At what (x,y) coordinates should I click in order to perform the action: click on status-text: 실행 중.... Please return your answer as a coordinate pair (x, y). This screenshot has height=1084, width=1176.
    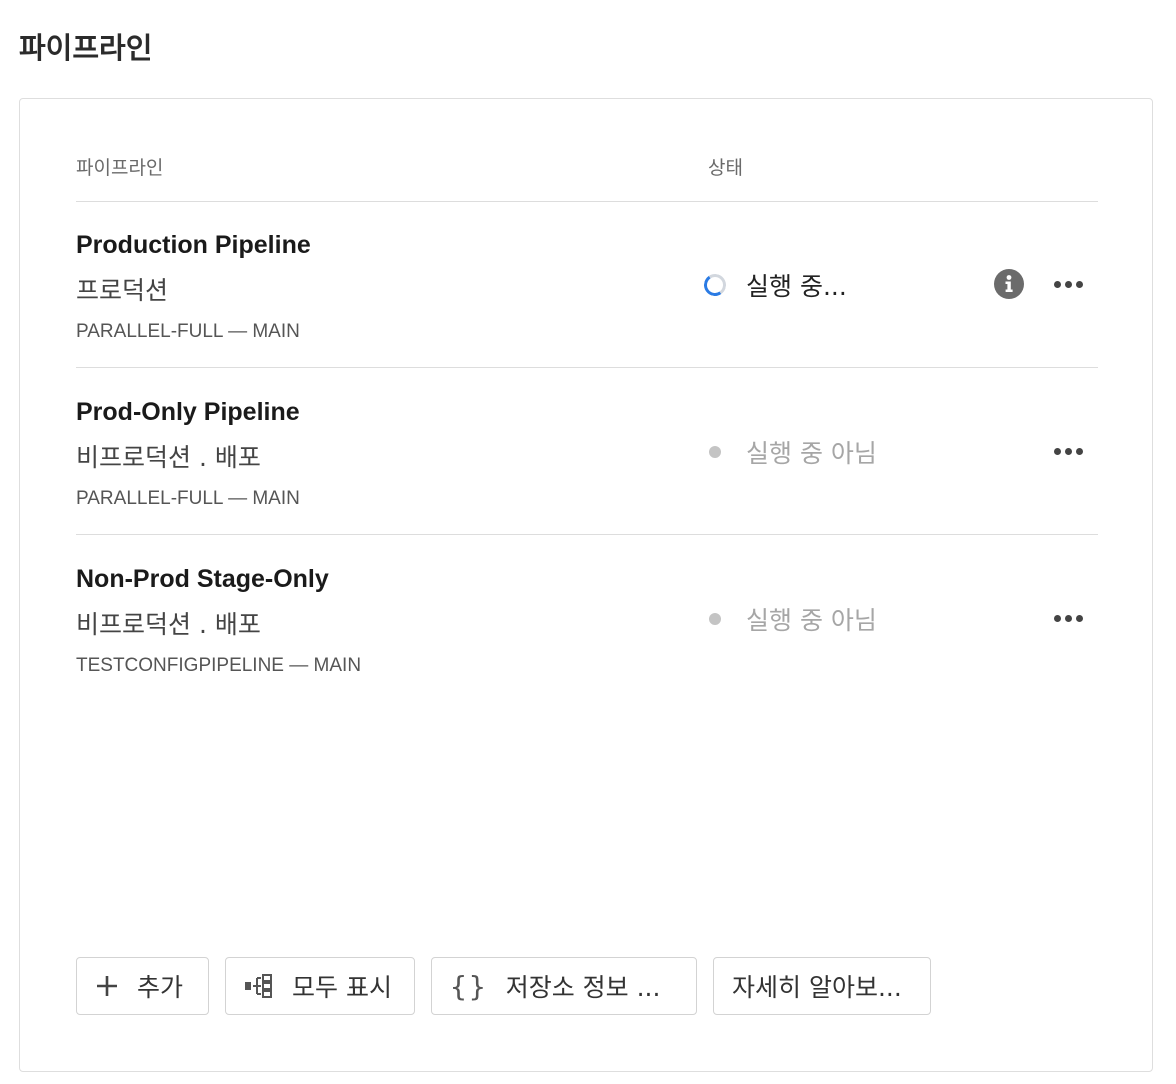
    Looking at the image, I should click on (796, 286).